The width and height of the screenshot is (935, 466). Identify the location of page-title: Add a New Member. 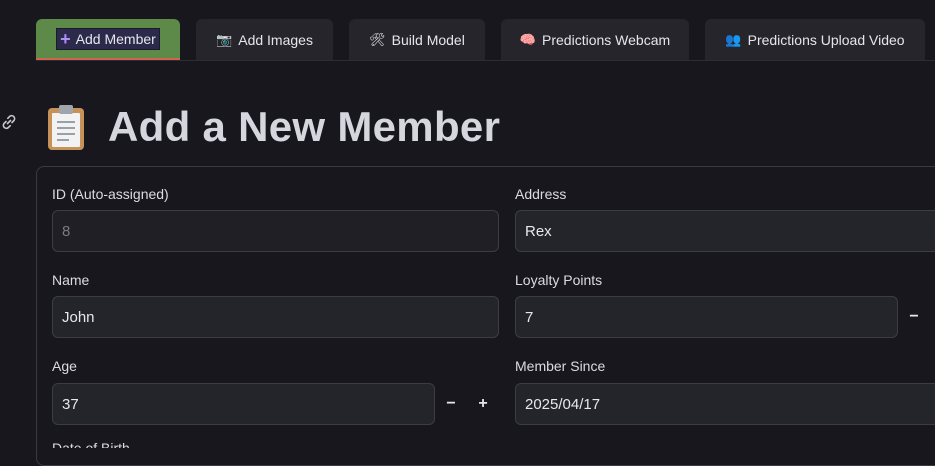
(304, 126).